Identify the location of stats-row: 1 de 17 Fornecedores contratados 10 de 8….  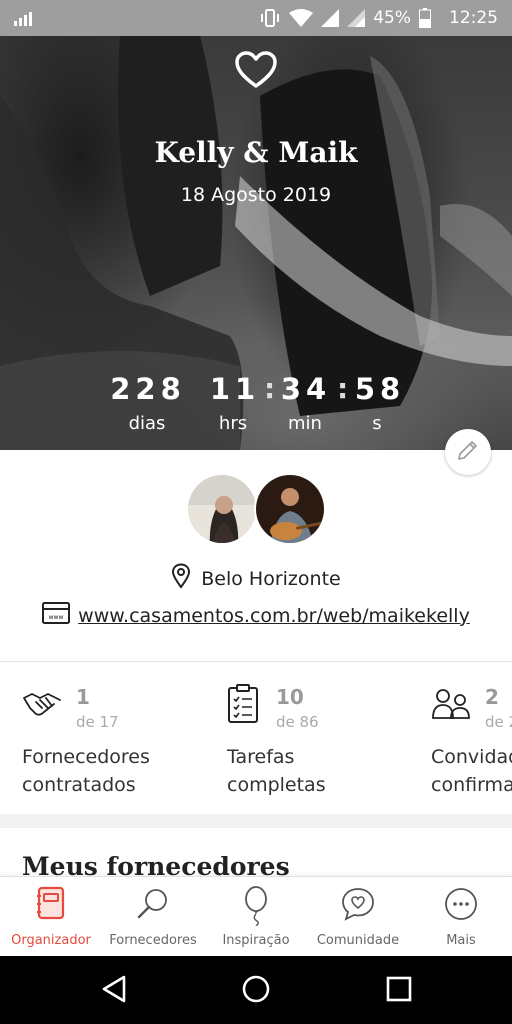
(256, 738).